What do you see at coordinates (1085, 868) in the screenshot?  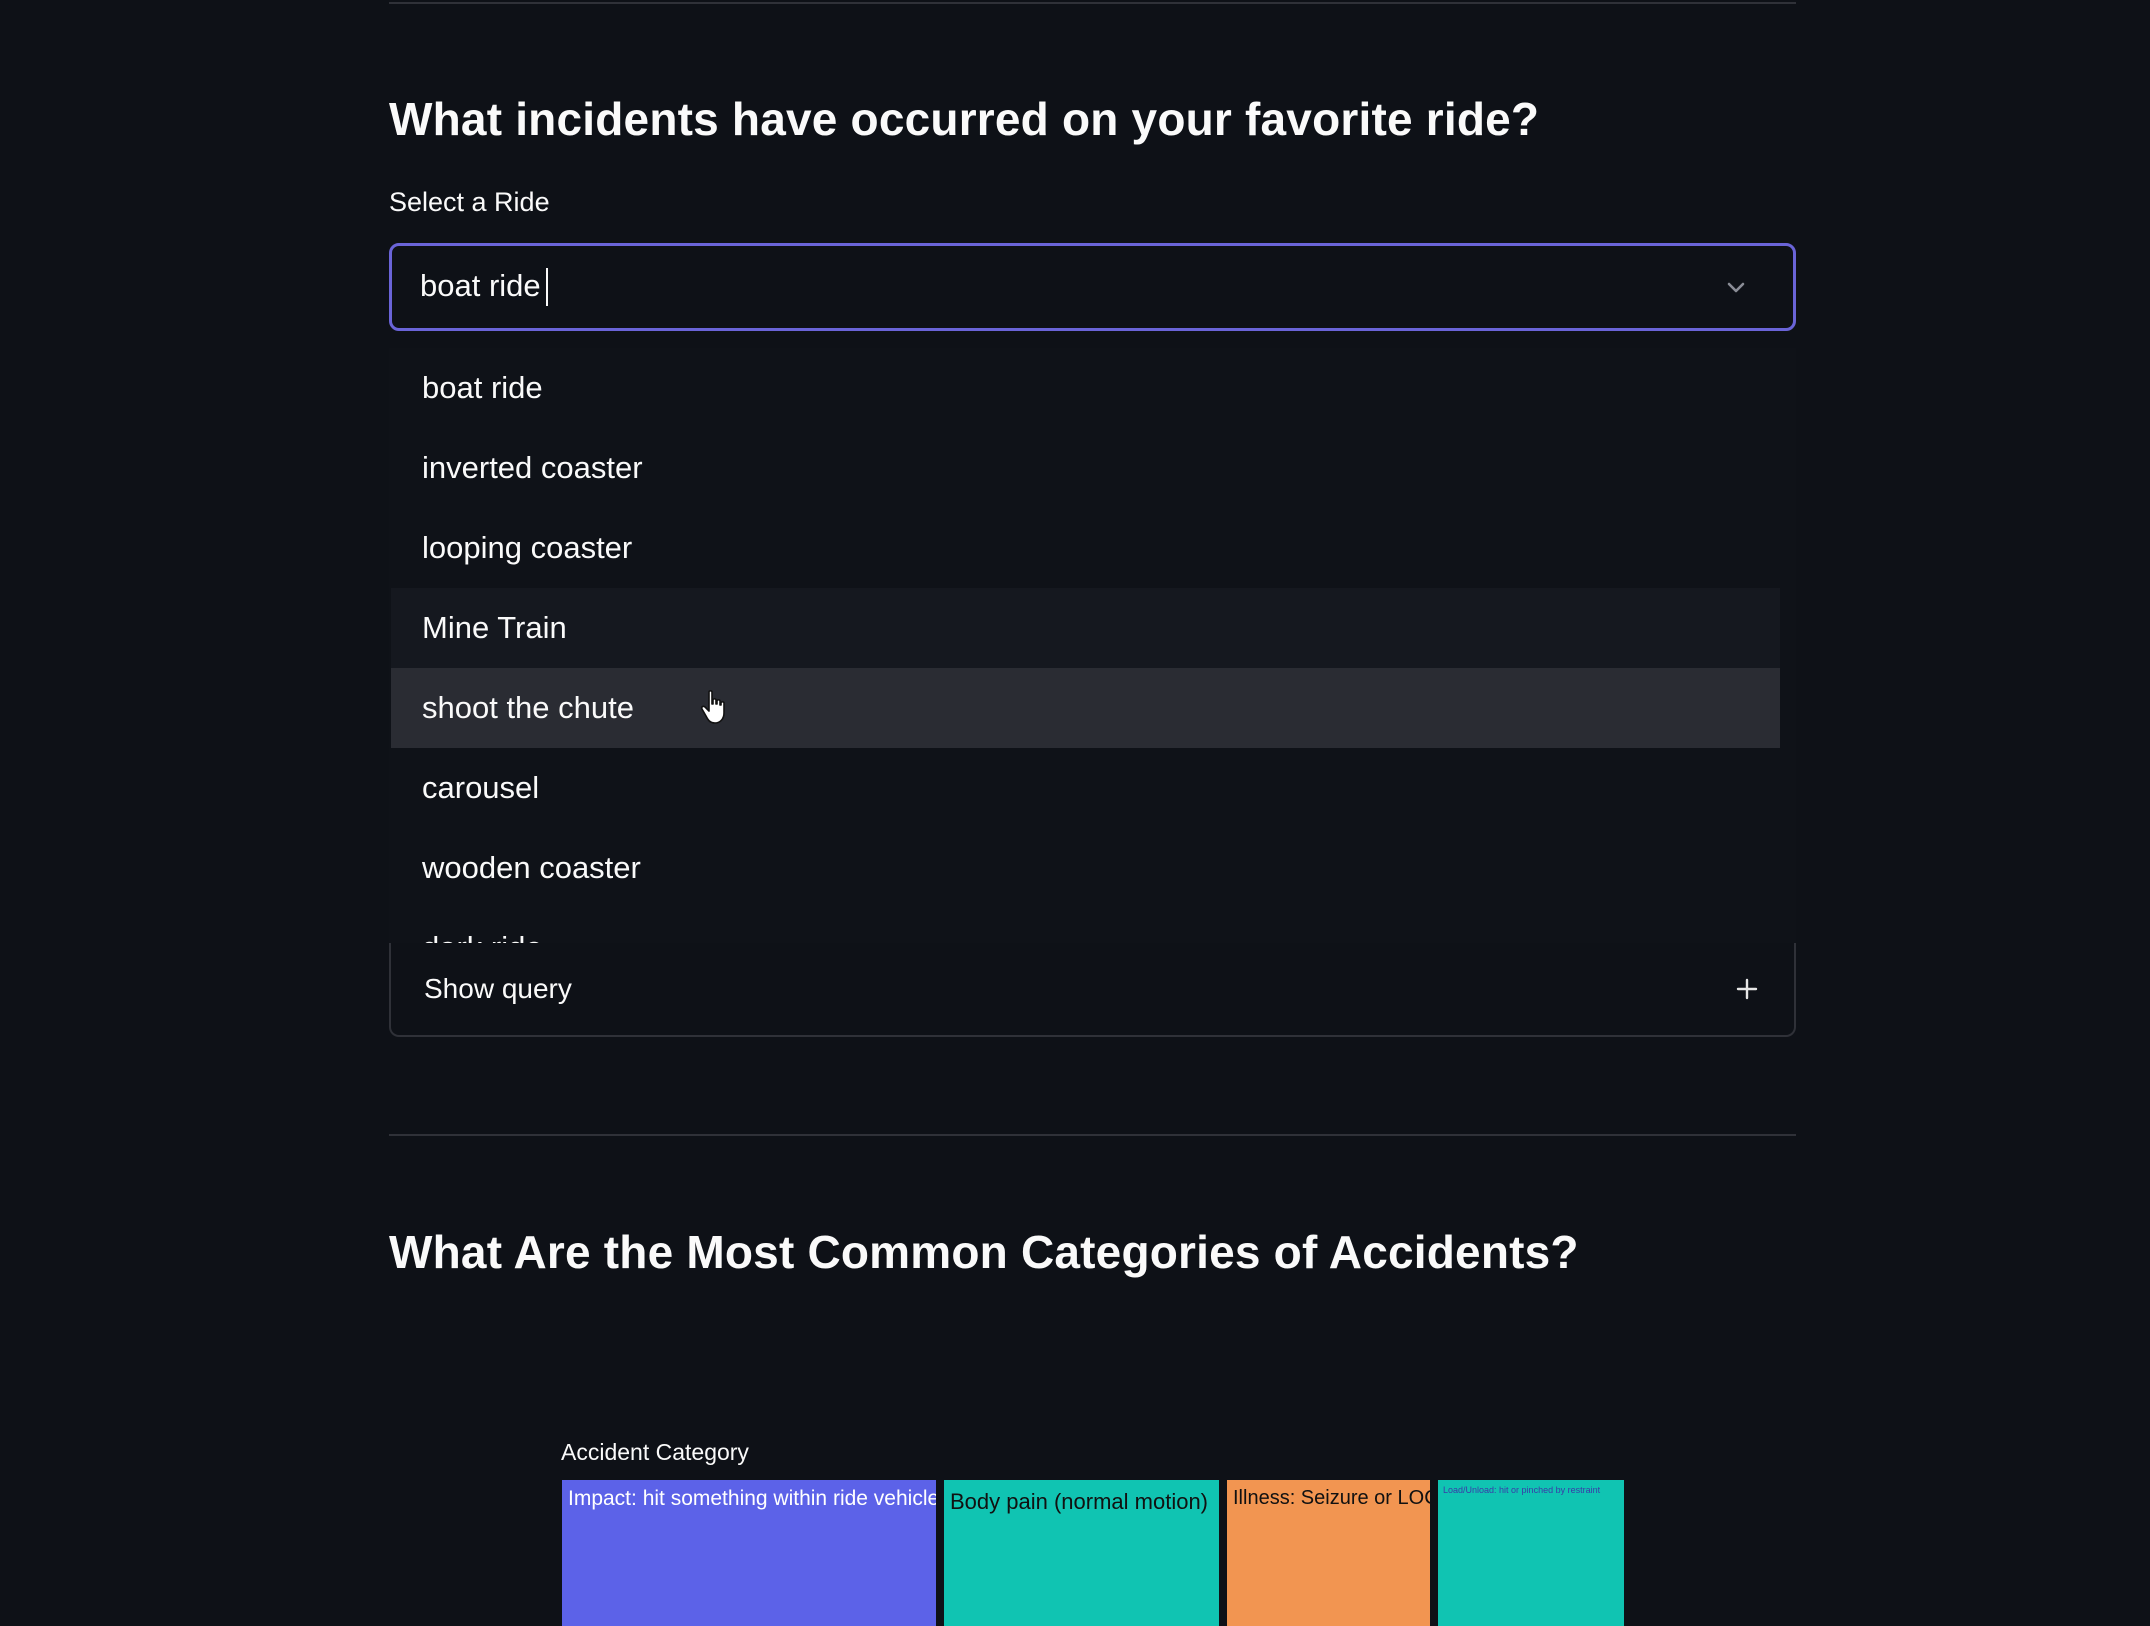 I see `ride-option: wooden coaster` at bounding box center [1085, 868].